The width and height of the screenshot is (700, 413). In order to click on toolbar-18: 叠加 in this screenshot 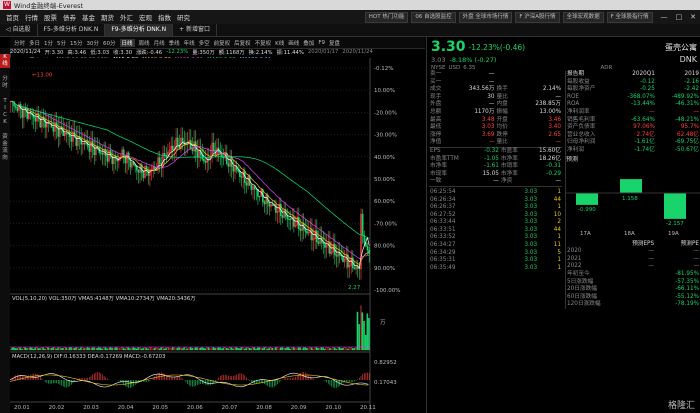, I will do `click(308, 43)`.